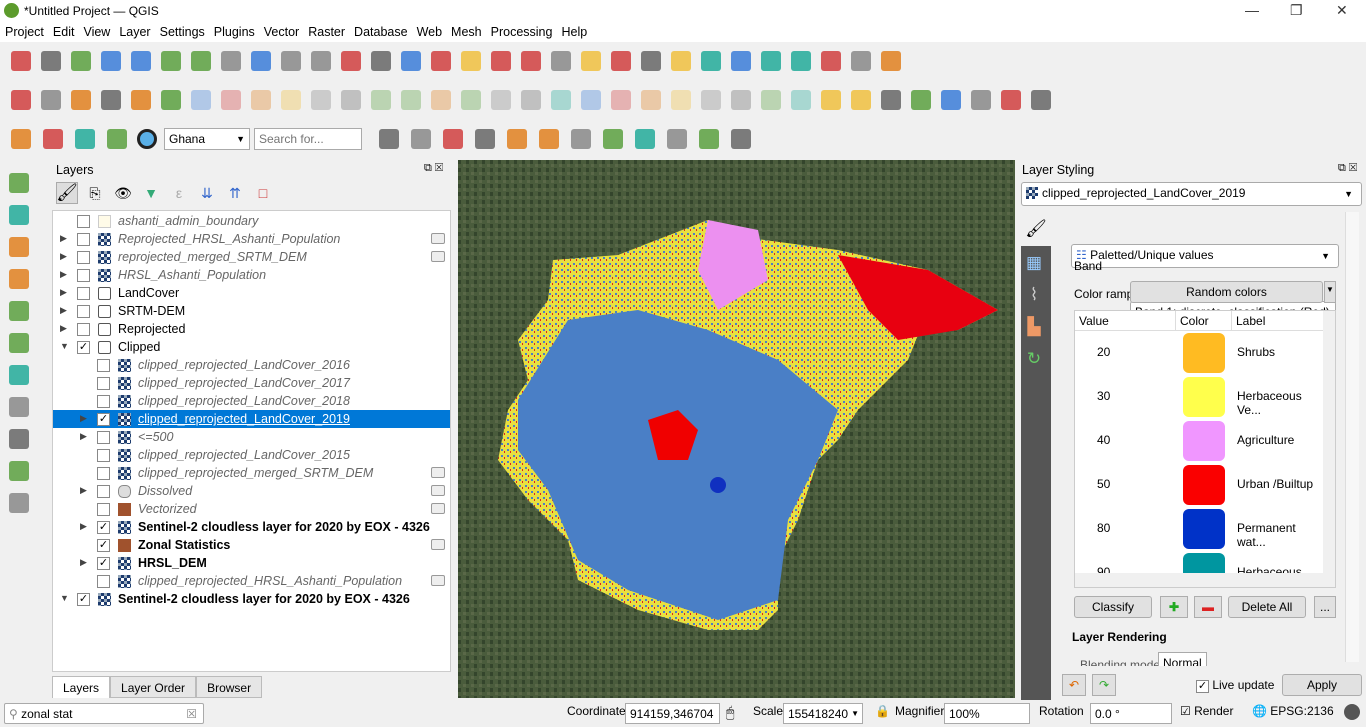  Describe the element at coordinates (1034, 263) in the screenshot. I see `transparency-tab-icon: ▦` at that location.